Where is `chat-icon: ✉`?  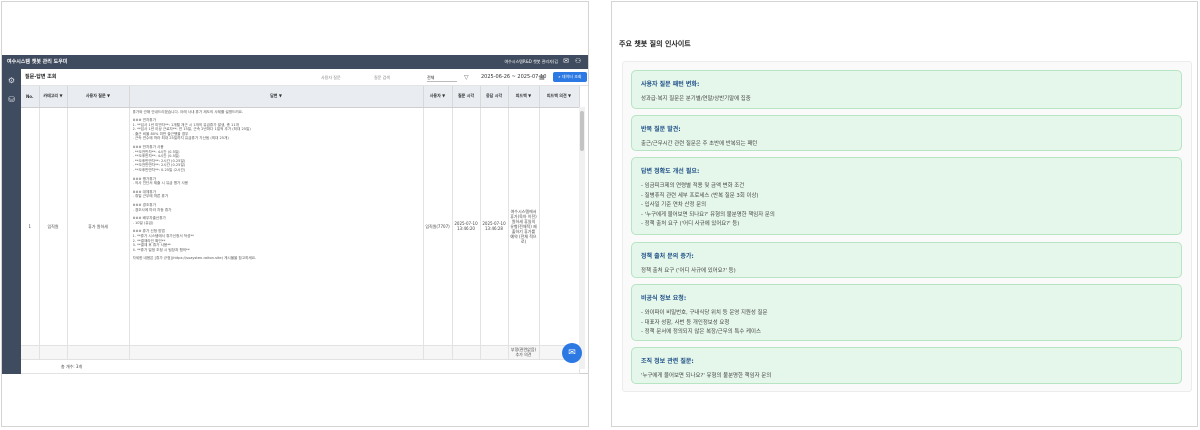
chat-icon: ✉ is located at coordinates (566, 61).